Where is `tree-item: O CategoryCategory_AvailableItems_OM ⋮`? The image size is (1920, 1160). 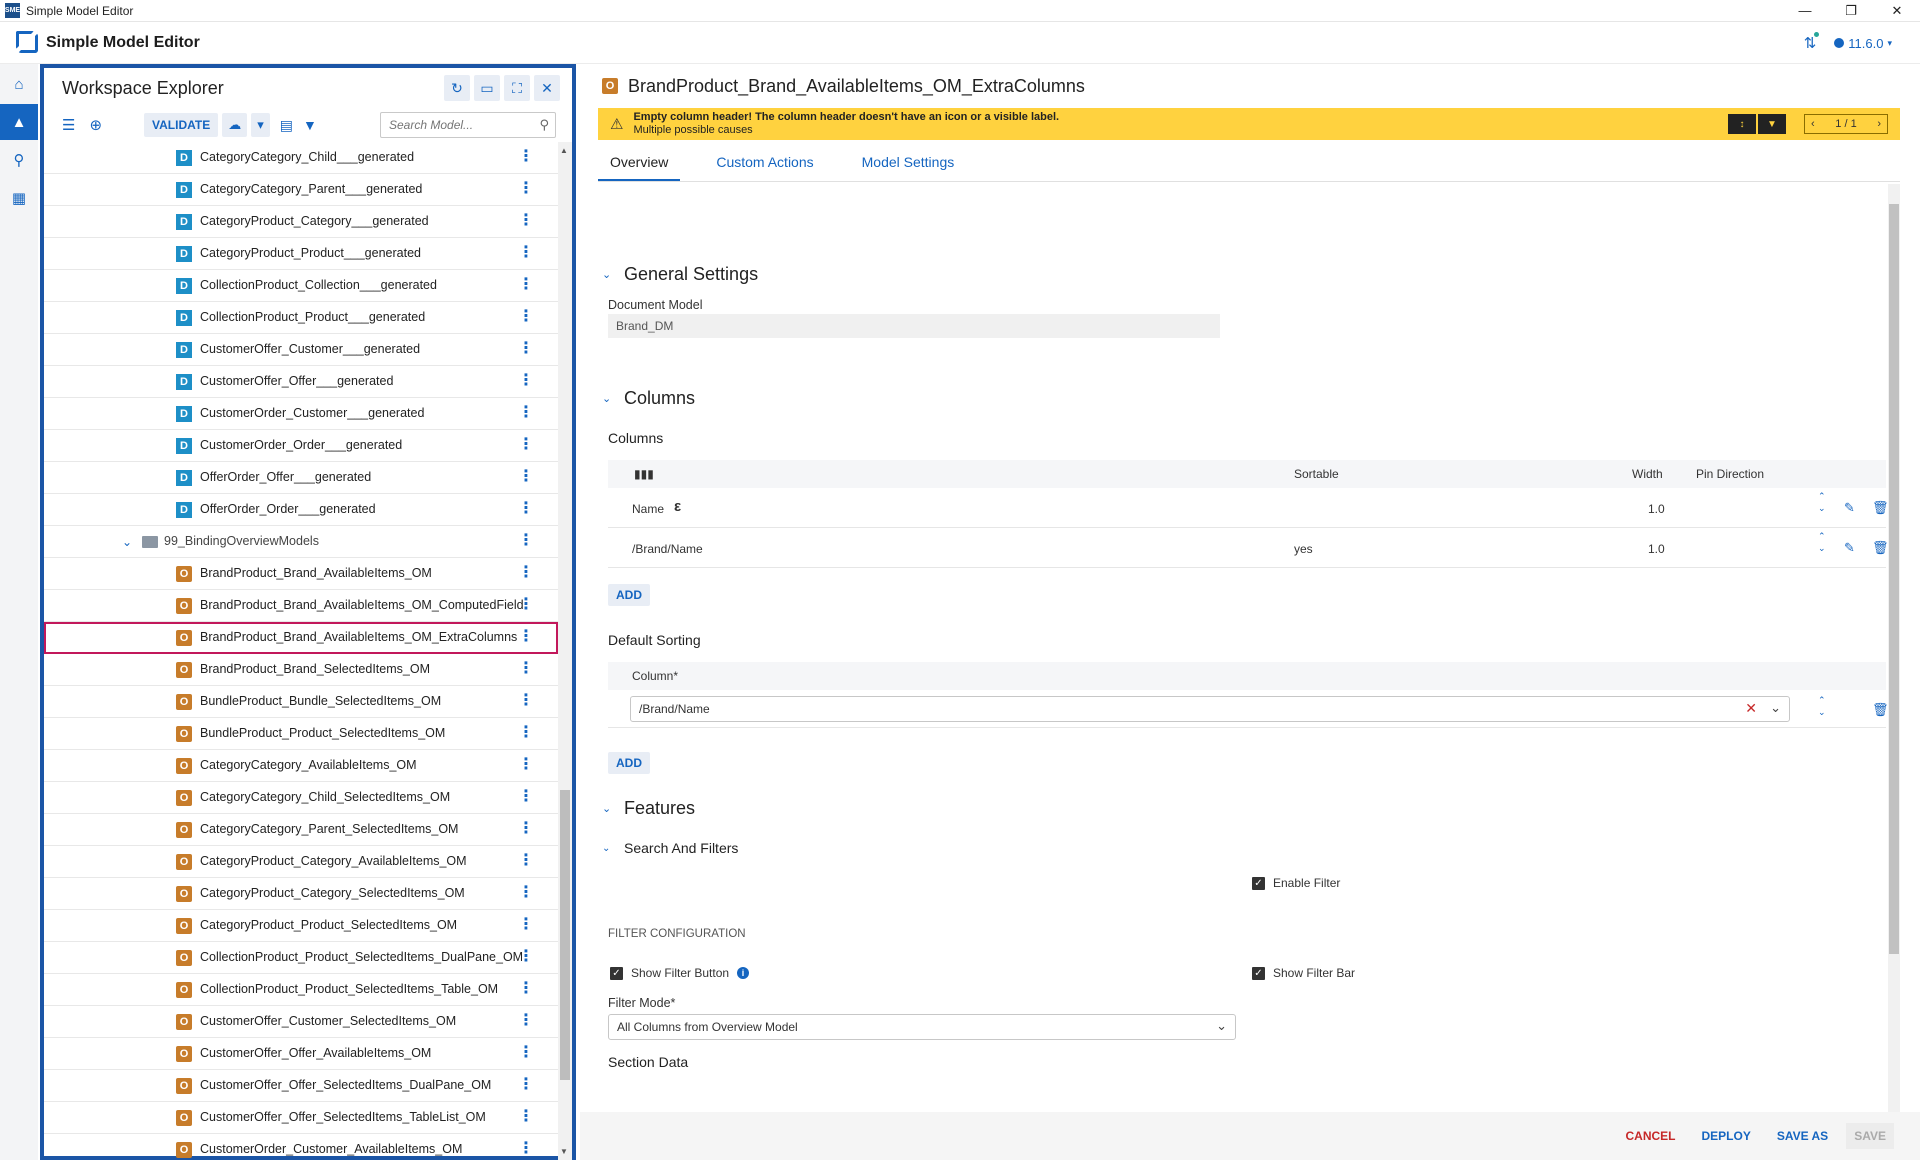 tree-item: O CategoryCategory_AvailableItems_OM ⋮ is located at coordinates (301, 766).